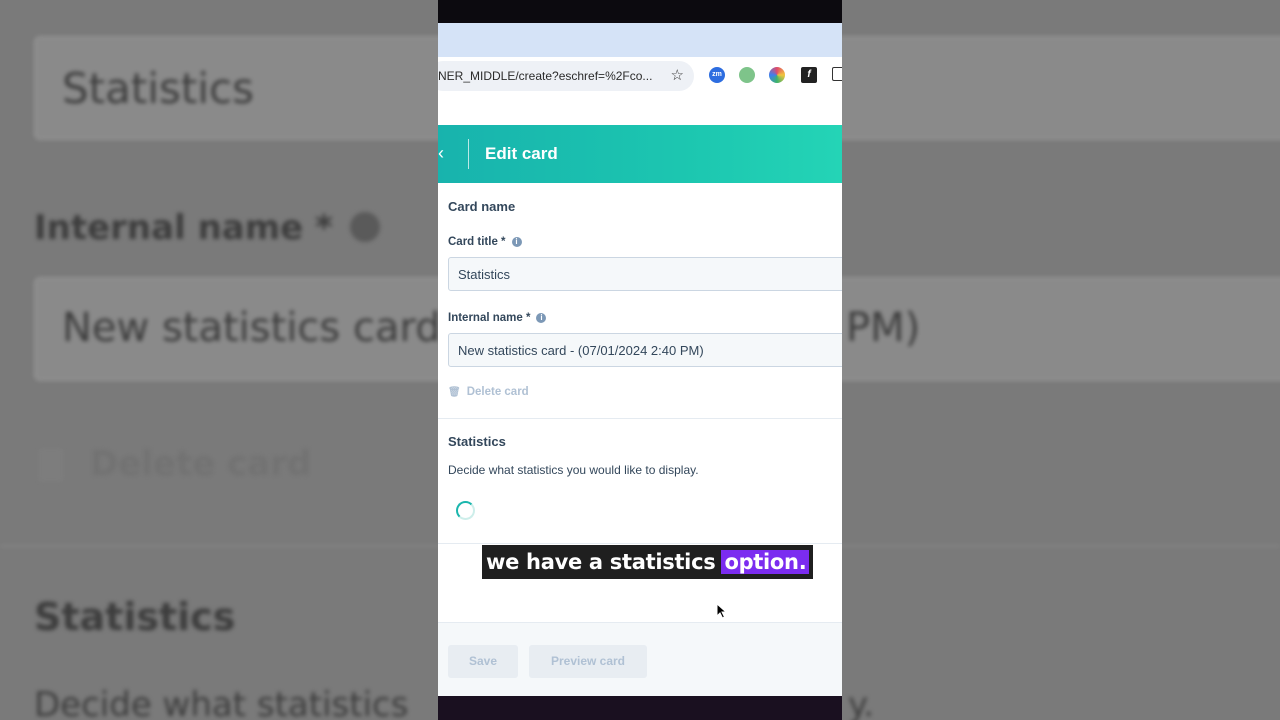 Image resolution: width=1280 pixels, height=720 pixels. Describe the element at coordinates (809, 75) in the screenshot. I see `fx-extension-icon: f` at that location.